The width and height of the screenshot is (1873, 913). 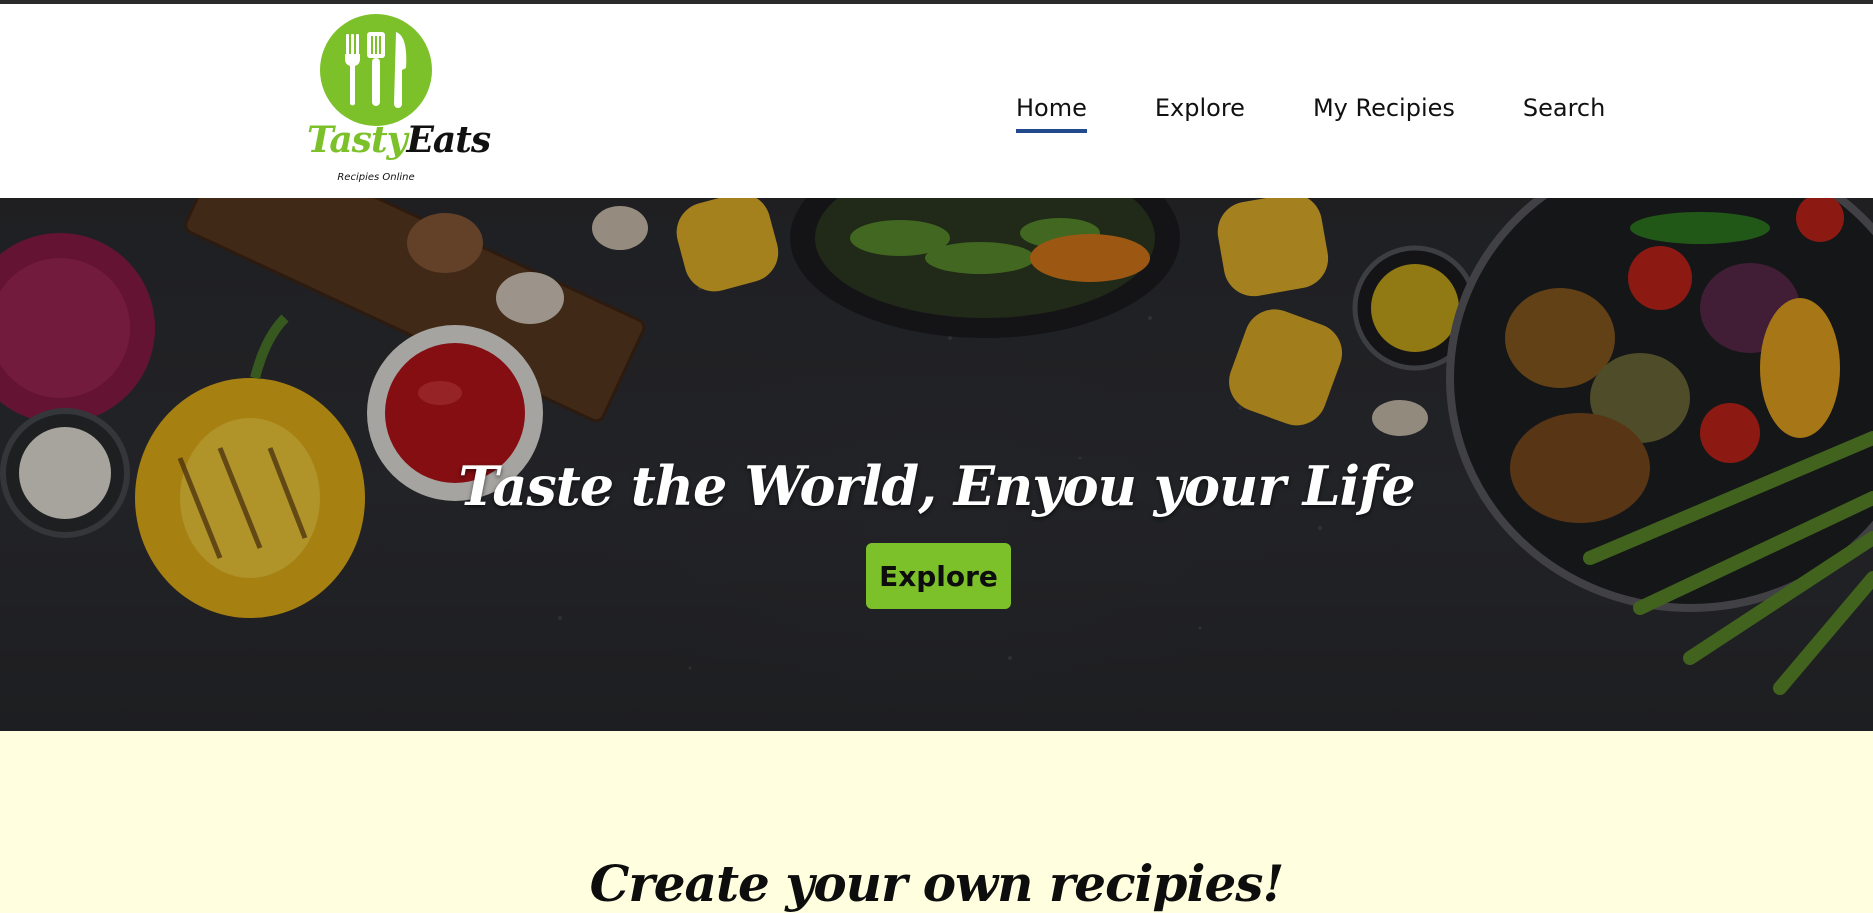 I want to click on hero-title: Taste the World, Enyou your Life, so click(x=936, y=486).